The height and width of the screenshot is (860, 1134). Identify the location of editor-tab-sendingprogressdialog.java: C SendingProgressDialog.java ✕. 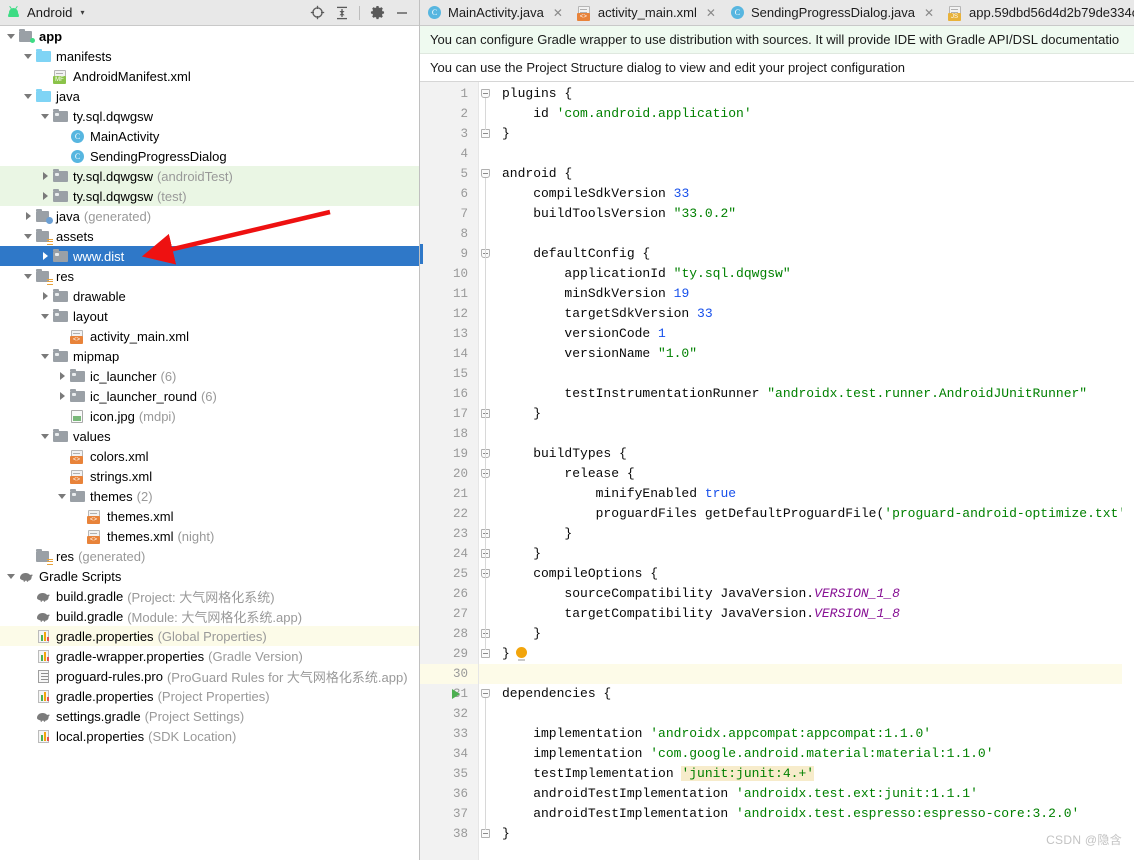
(832, 12).